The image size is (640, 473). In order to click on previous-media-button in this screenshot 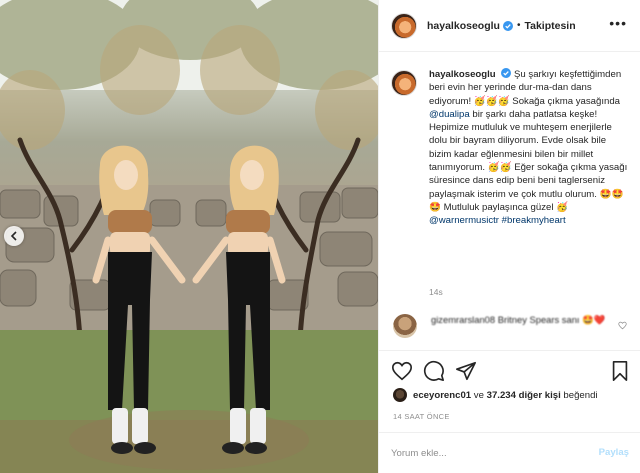, I will do `click(14, 236)`.